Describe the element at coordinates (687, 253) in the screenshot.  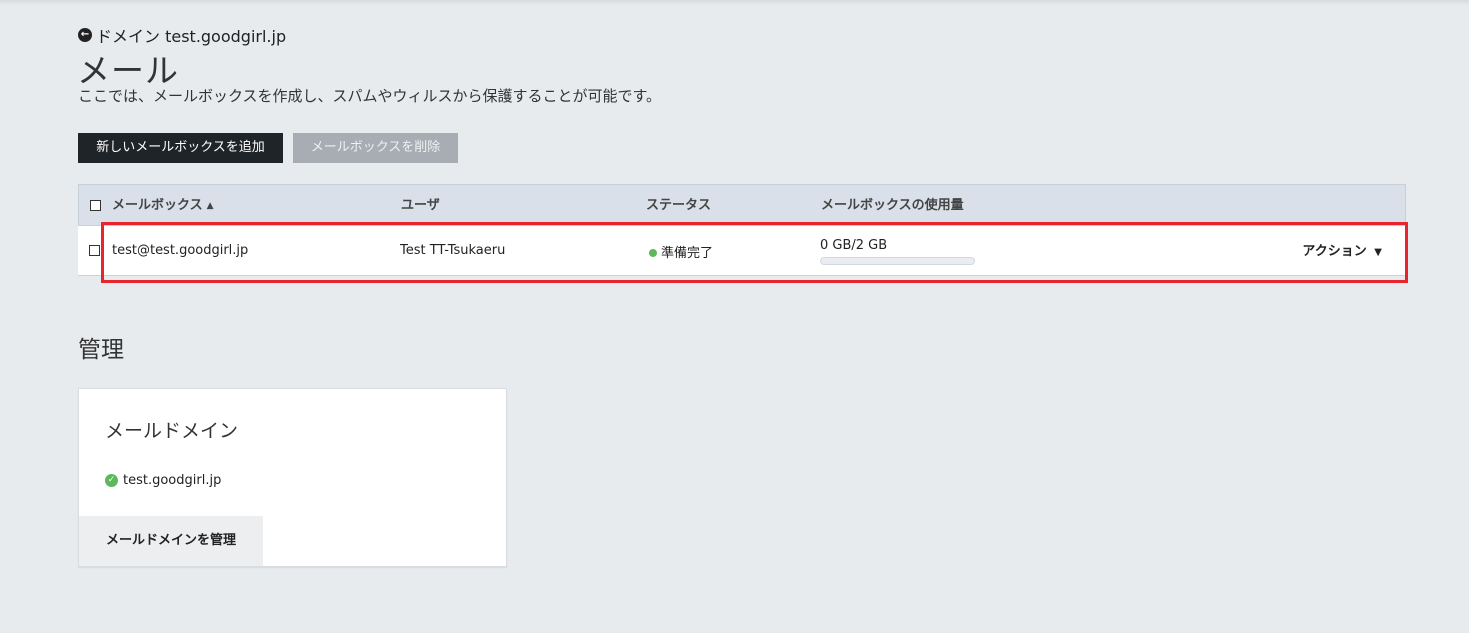
I see `mailbox-status-label: 準備完了` at that location.